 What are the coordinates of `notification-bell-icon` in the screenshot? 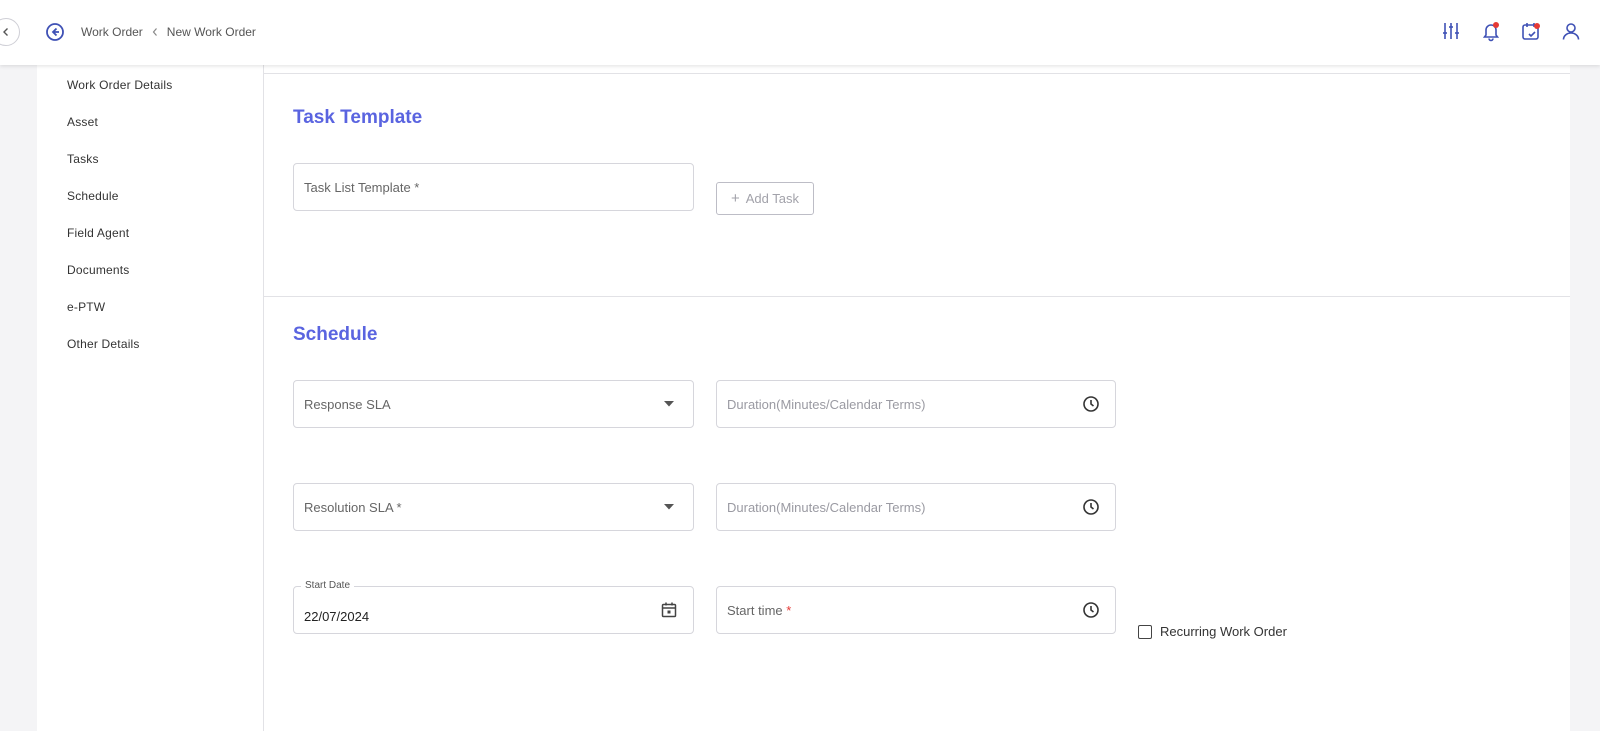 It's located at (1491, 31).